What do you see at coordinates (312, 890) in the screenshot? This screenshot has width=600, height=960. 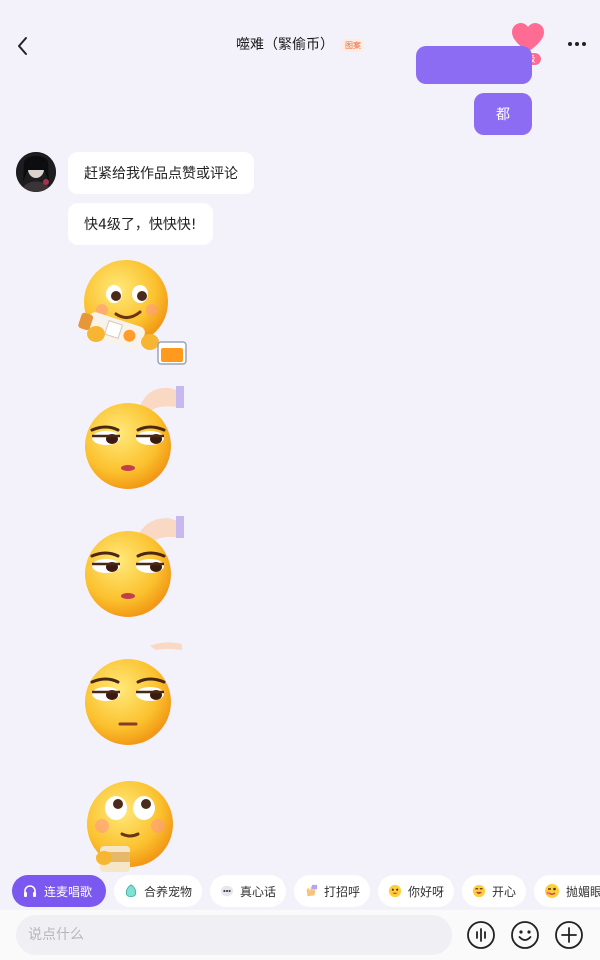 I see `wave-hand-icon` at bounding box center [312, 890].